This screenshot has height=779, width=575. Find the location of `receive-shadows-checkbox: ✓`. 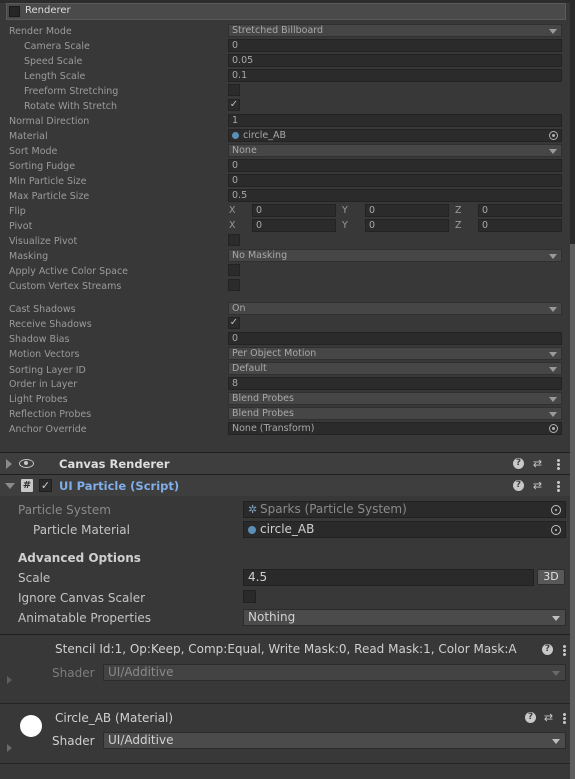

receive-shadows-checkbox: ✓ is located at coordinates (234, 323).